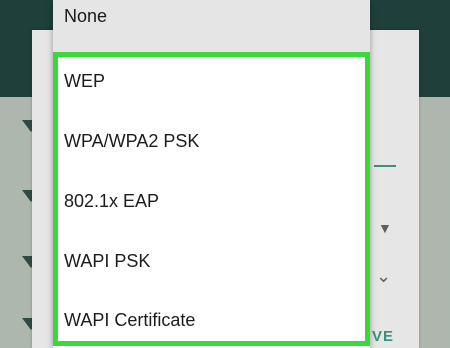 The width and height of the screenshot is (450, 348). What do you see at coordinates (214, 81) in the screenshot?
I see `security-option-wep: WEP` at bounding box center [214, 81].